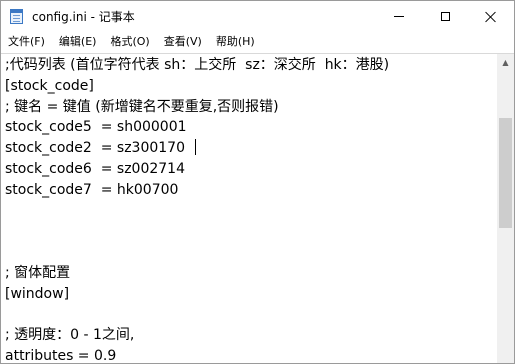 The width and height of the screenshot is (515, 364). I want to click on maximize-icon, so click(445, 16).